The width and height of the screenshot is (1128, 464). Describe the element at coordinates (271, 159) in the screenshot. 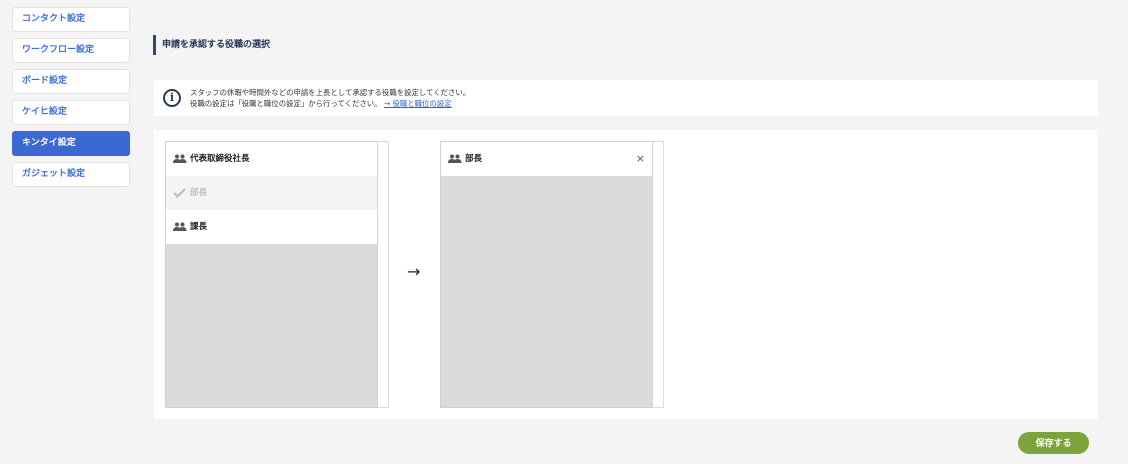

I see `list-item: 代表取締役社長` at that location.